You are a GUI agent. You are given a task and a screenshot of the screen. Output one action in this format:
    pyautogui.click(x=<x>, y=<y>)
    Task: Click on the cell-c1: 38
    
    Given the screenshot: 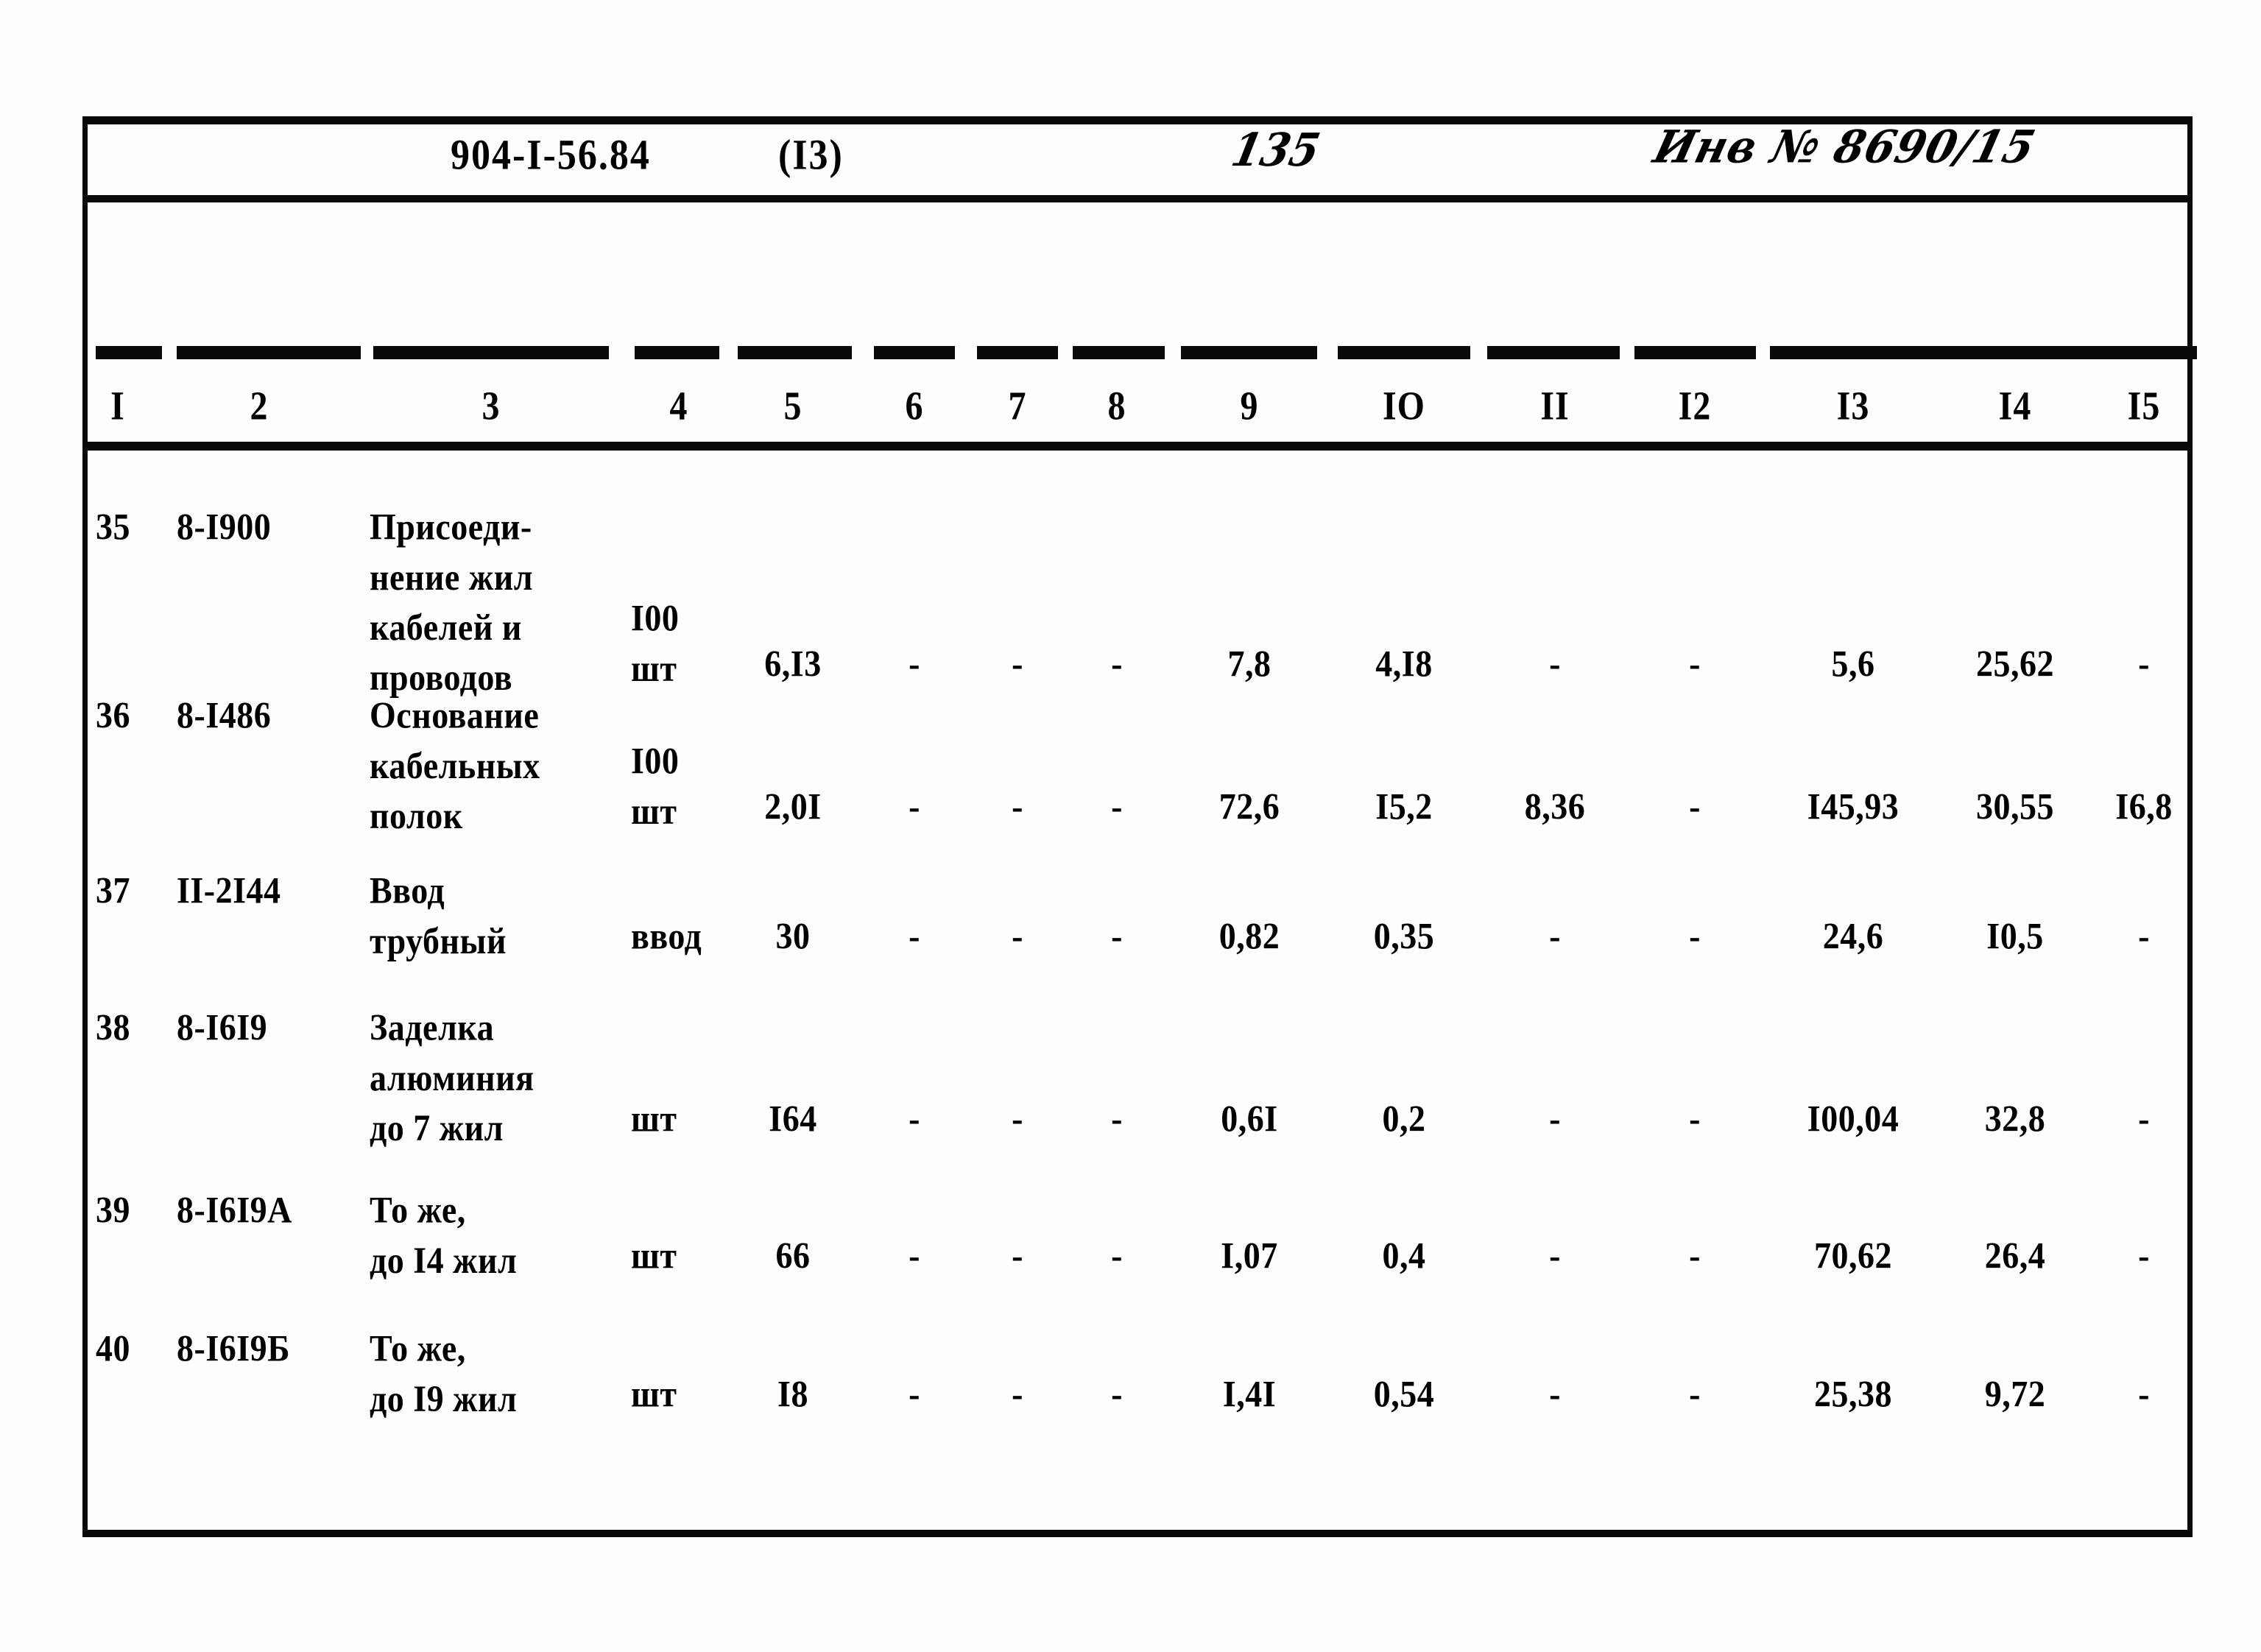 What is the action you would take?
    pyautogui.click(x=113, y=1027)
    